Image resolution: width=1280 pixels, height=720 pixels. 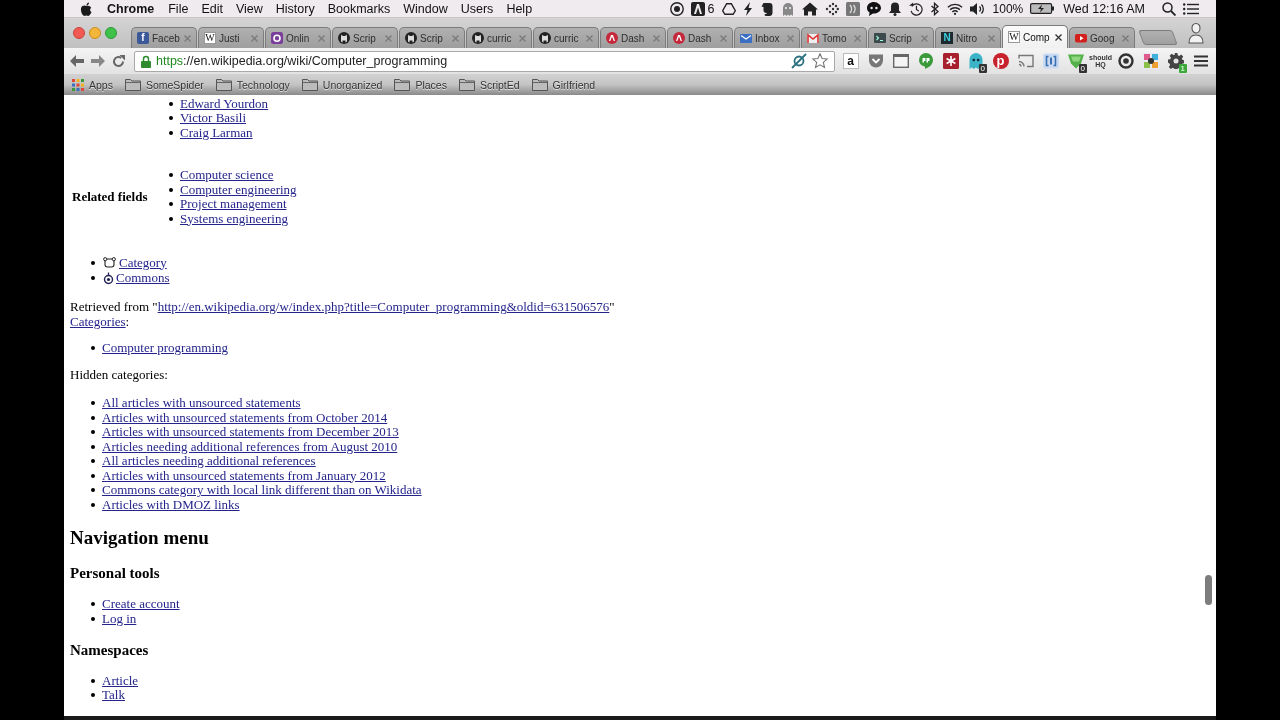 I want to click on hidden-category-link: Articles with unsourced statements from January 2012, so click(x=244, y=475).